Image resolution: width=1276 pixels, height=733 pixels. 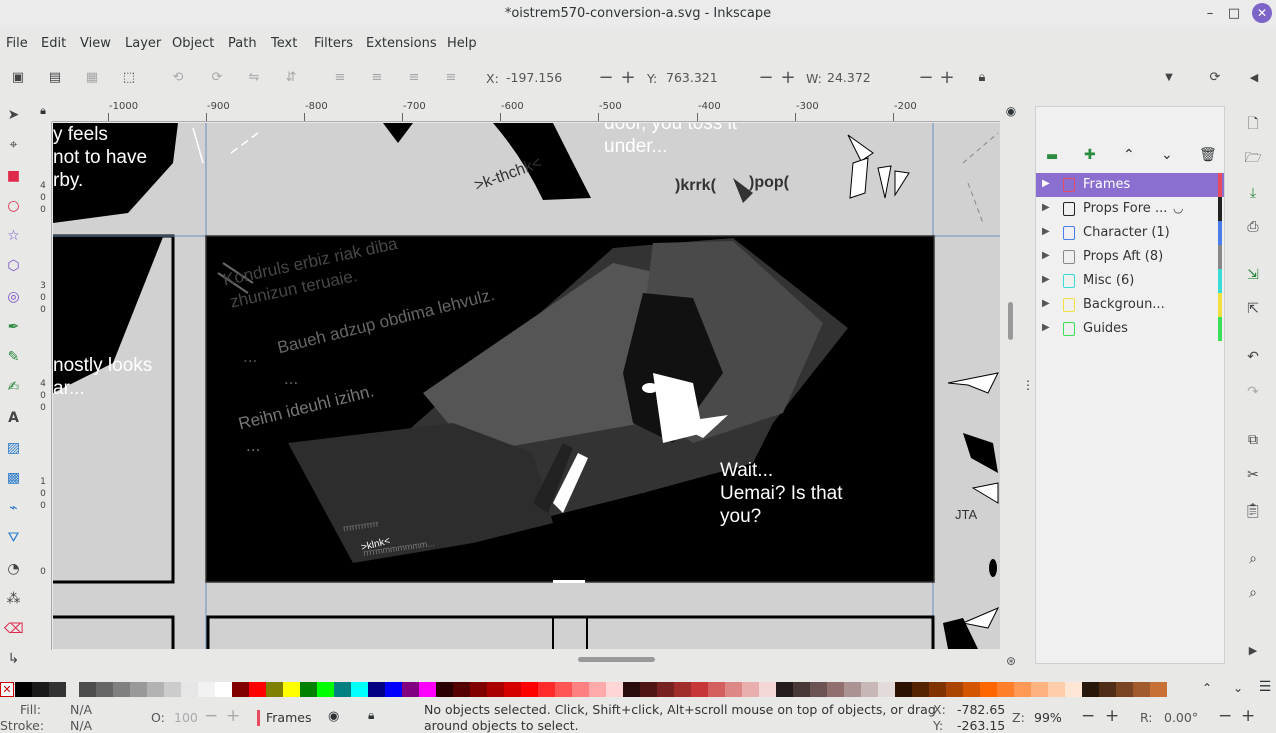 What do you see at coordinates (193, 43) in the screenshot?
I see `menu-object: Object` at bounding box center [193, 43].